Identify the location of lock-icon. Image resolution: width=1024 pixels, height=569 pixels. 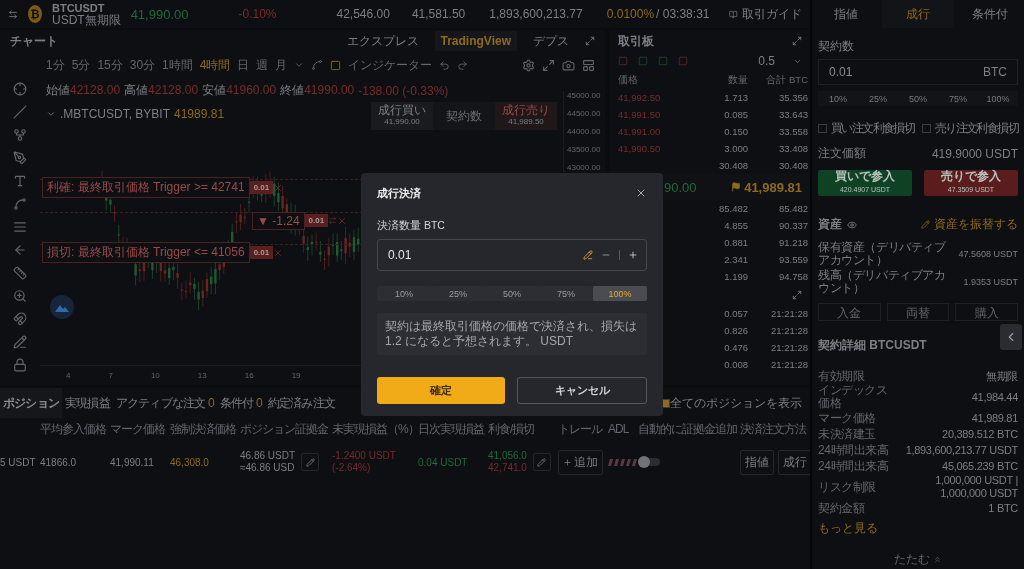
(20, 365).